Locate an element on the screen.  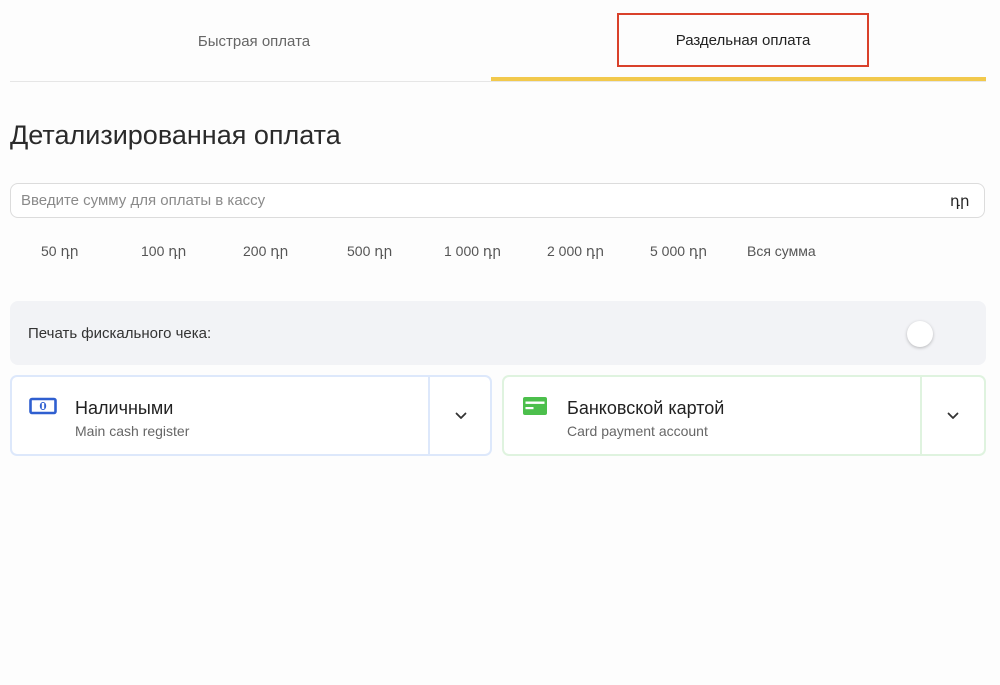
fiscal-receipt-label: Печать фискального чека: is located at coordinates (120, 333).